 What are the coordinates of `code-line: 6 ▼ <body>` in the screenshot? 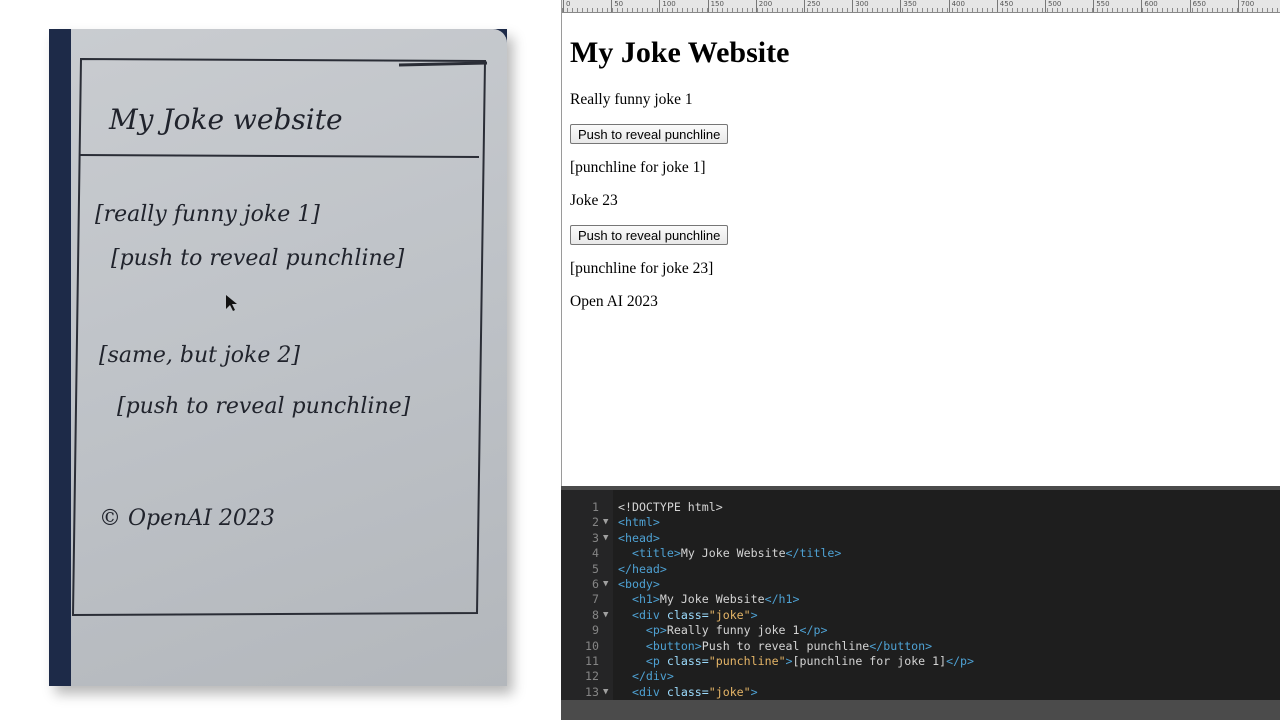 It's located at (920, 584).